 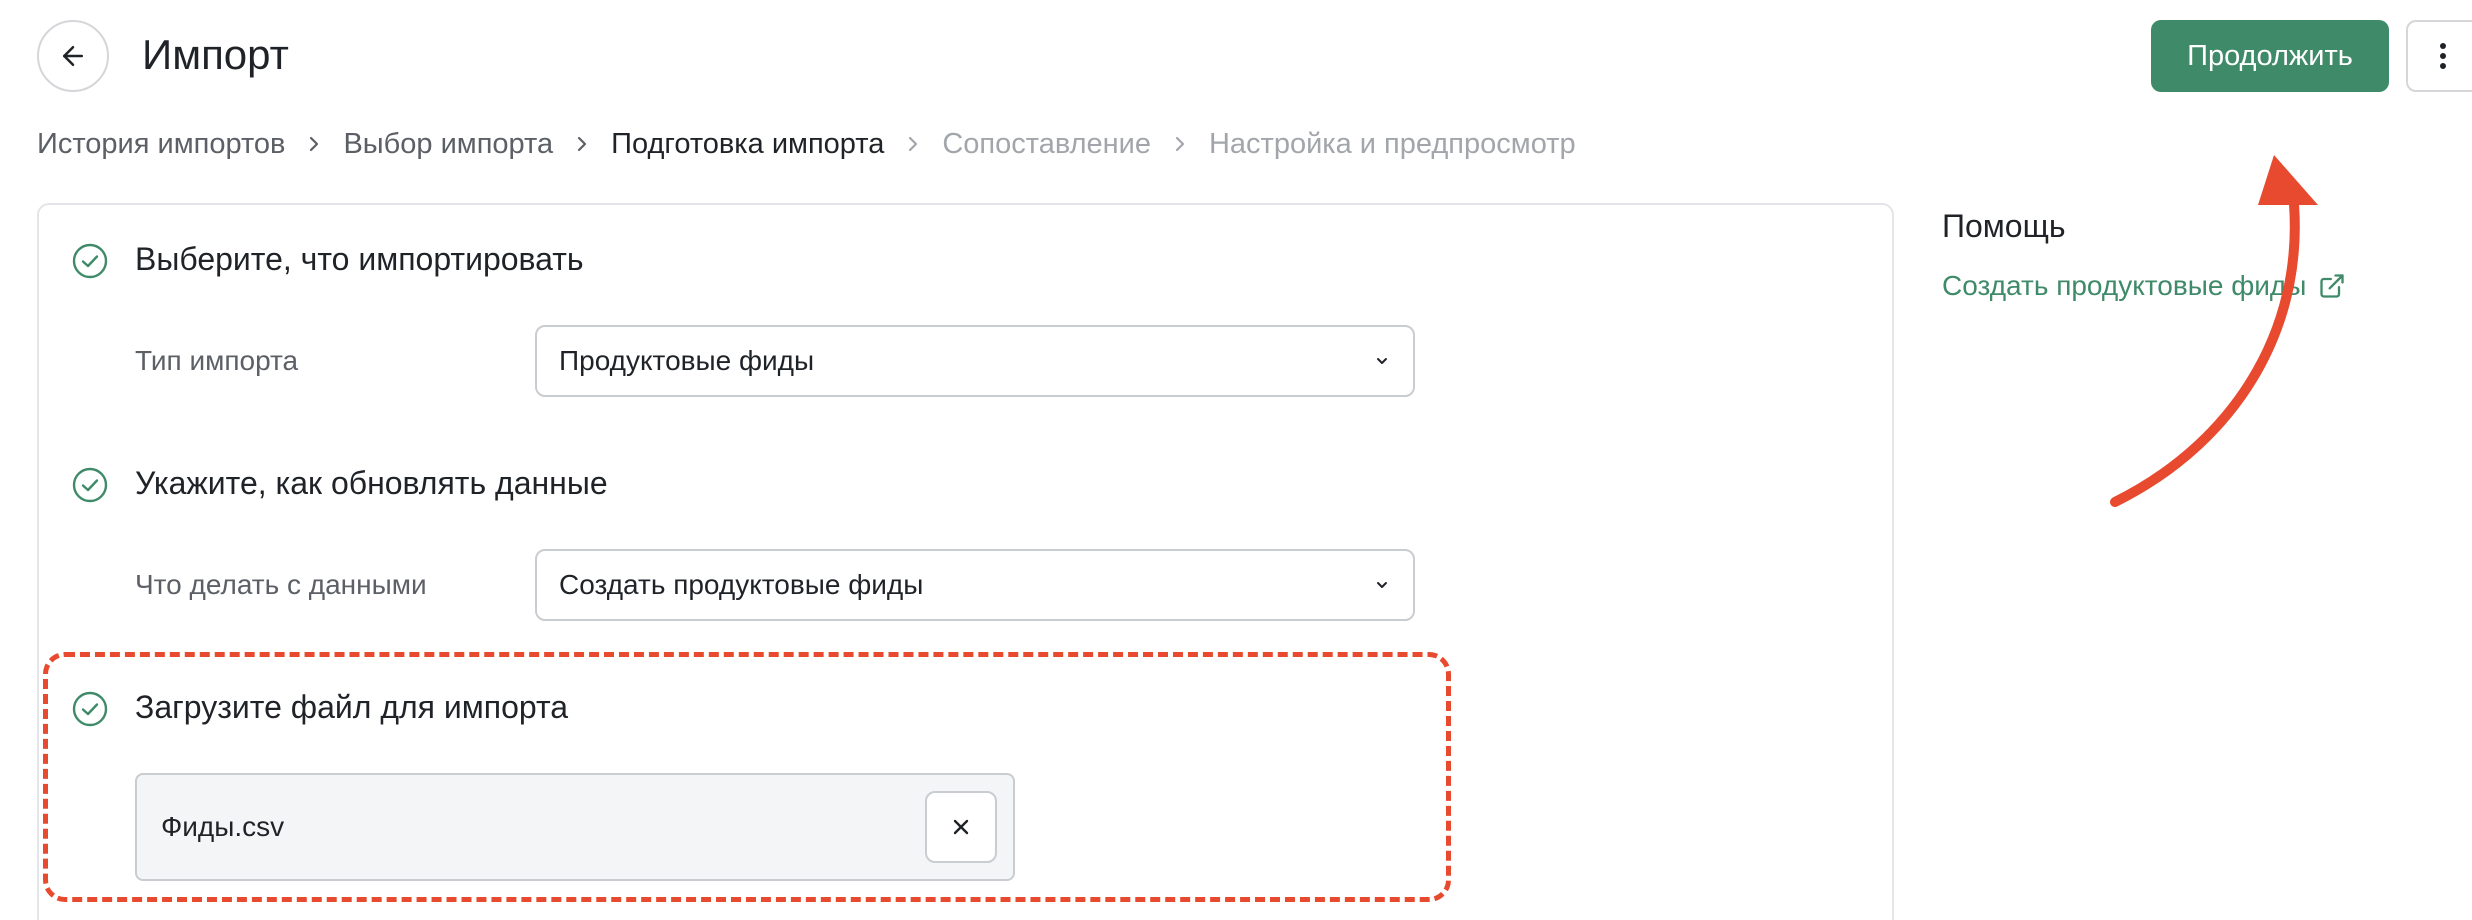 I want to click on continue-button: Продолжить, so click(x=2270, y=56).